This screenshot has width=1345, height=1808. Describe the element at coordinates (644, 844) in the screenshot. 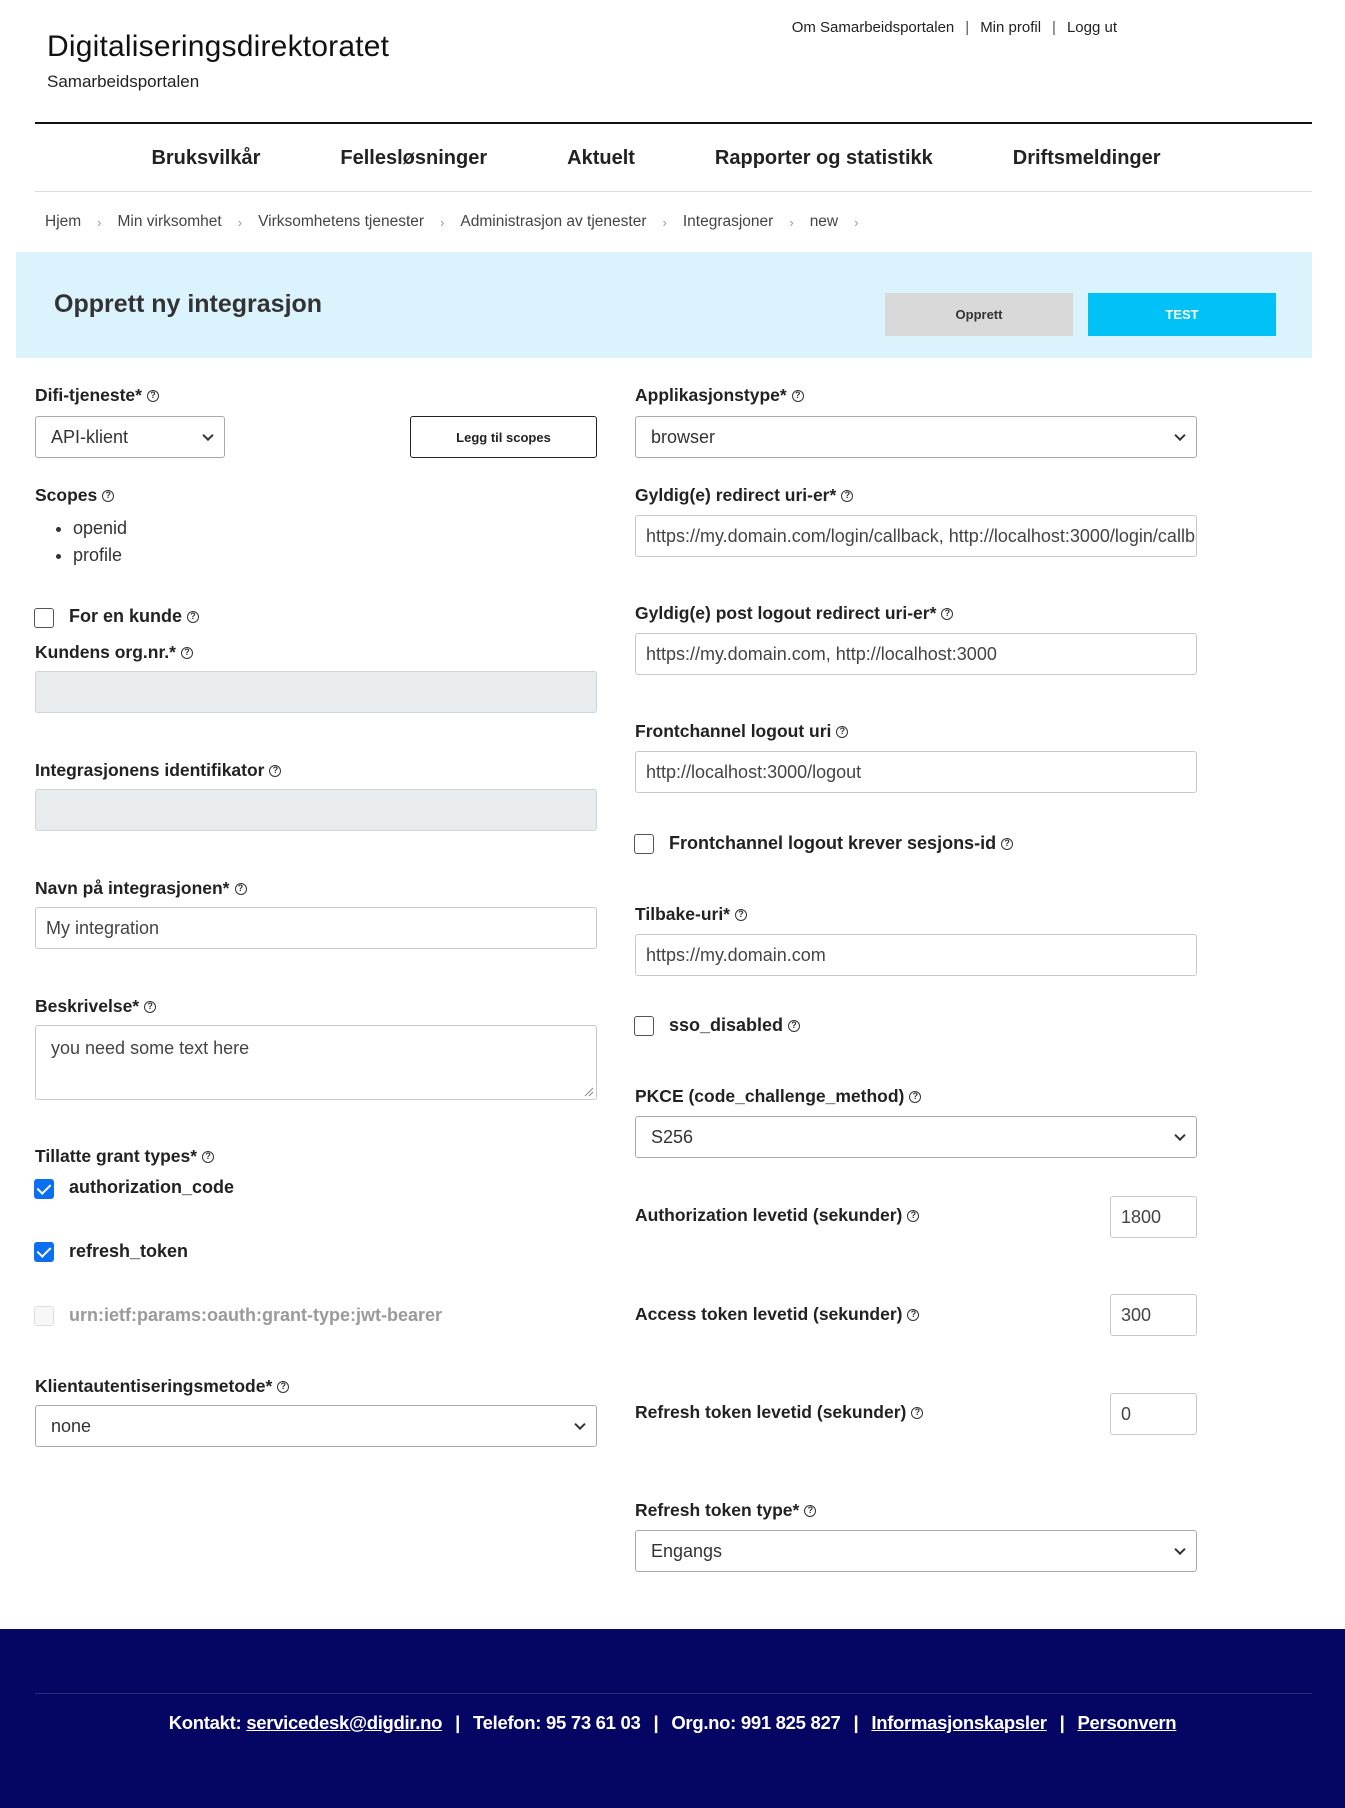

I see `frontchannel-sid-checkbox` at that location.